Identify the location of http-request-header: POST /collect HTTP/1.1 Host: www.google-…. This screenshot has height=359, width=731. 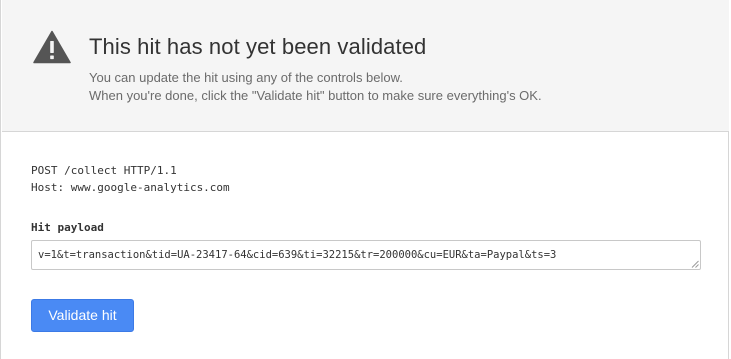
(130, 179).